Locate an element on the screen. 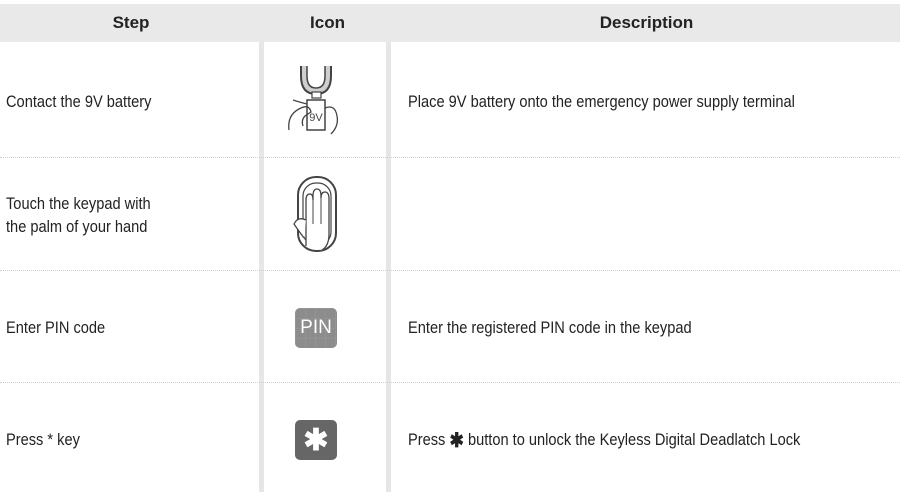 The image size is (904, 492). header-icon: Icon is located at coordinates (327, 22).